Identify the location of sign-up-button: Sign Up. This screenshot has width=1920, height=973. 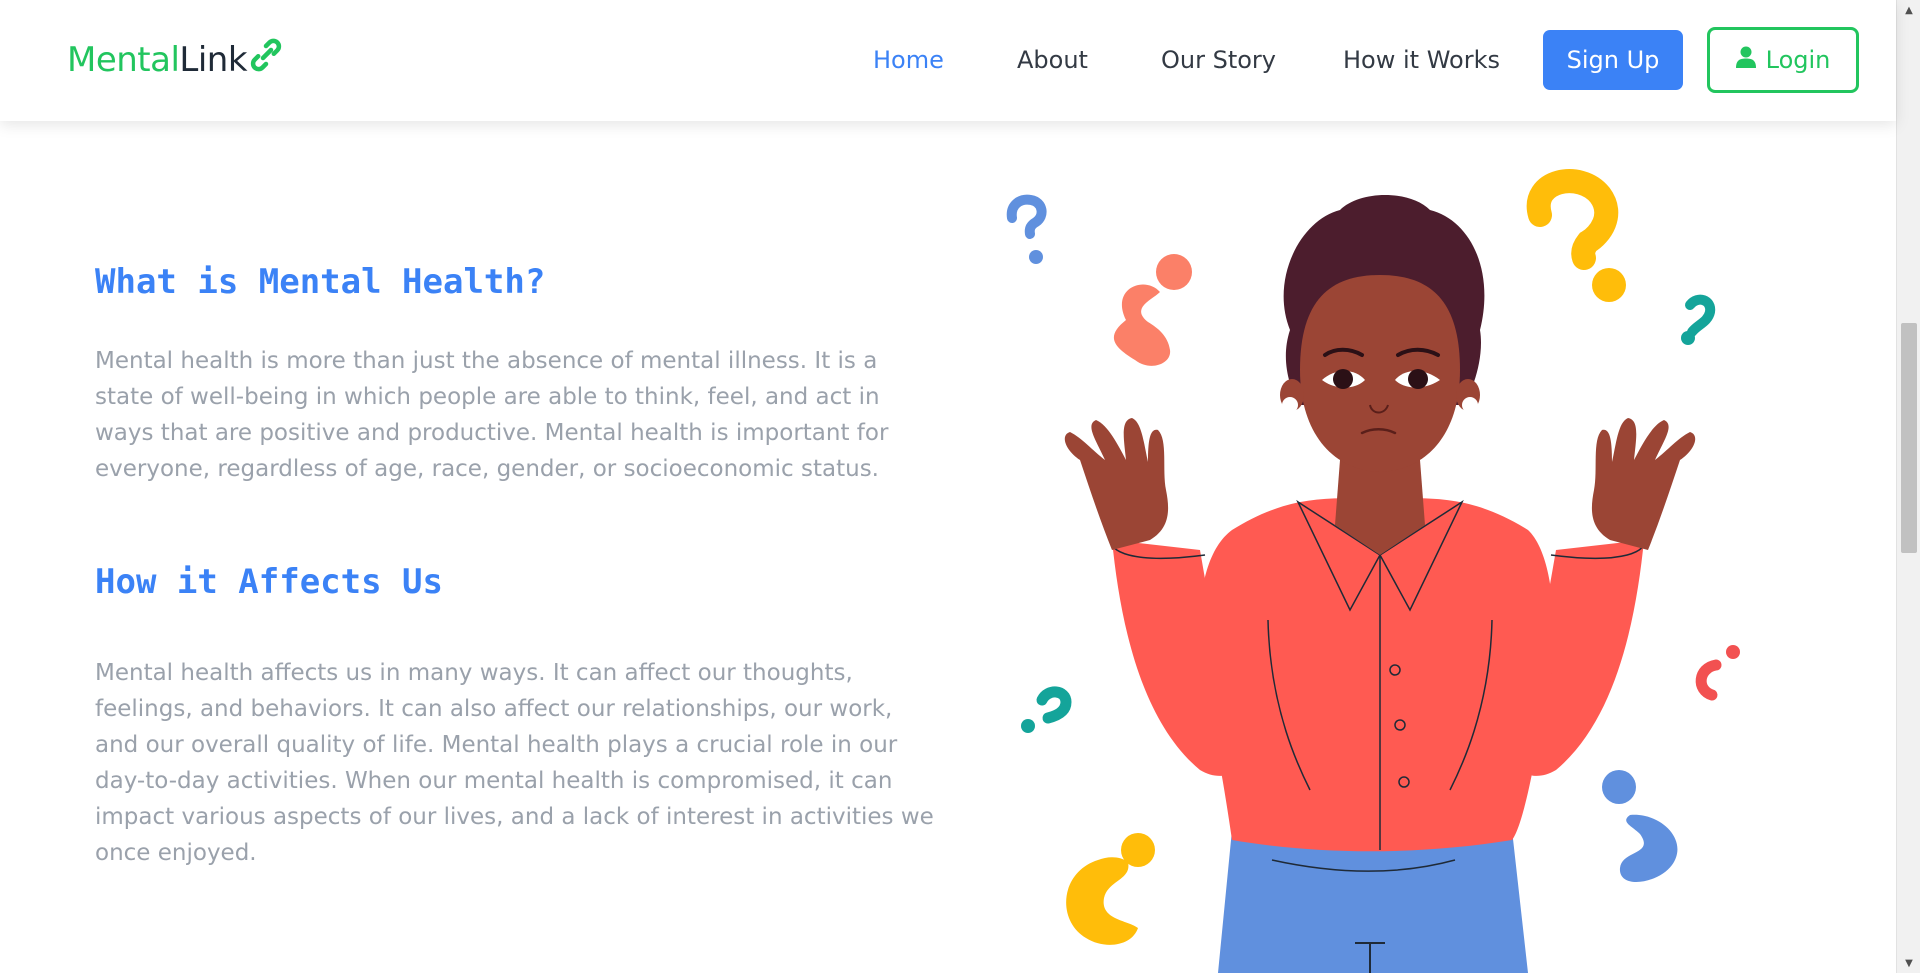
(1613, 60).